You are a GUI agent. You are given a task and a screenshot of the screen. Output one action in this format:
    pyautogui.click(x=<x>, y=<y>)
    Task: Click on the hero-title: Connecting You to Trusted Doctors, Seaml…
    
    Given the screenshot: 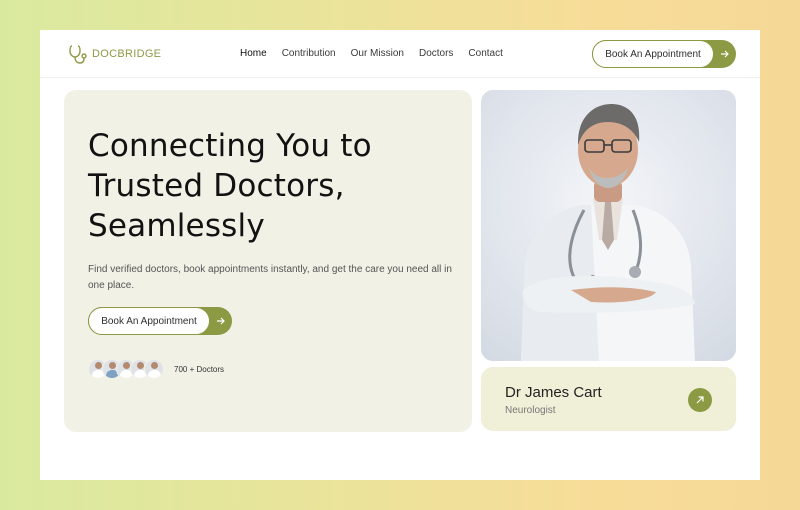 What is the action you would take?
    pyautogui.click(x=230, y=186)
    